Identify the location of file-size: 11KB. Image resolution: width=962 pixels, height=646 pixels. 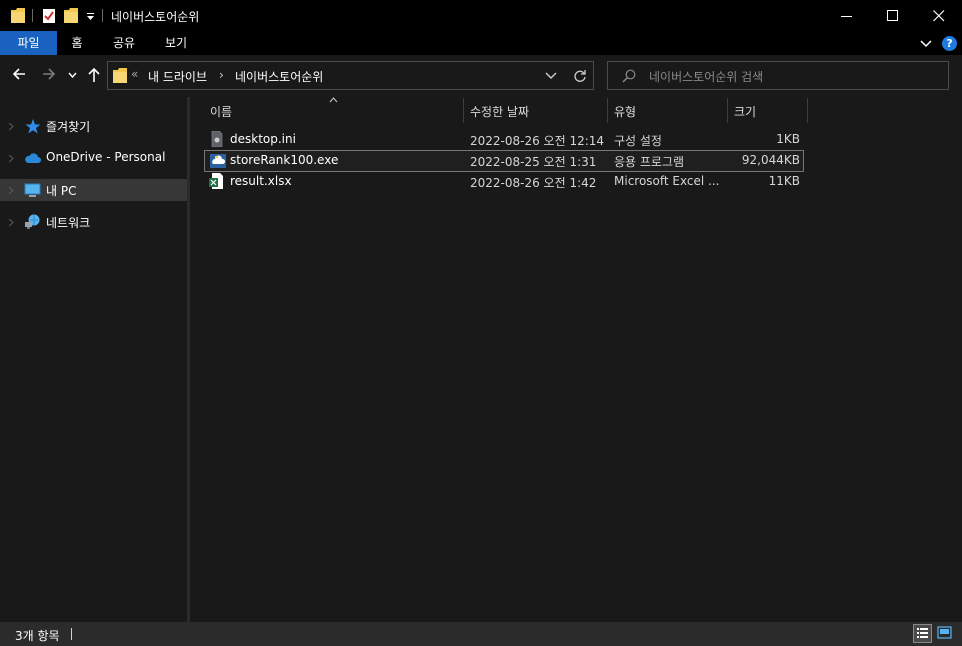
(784, 181).